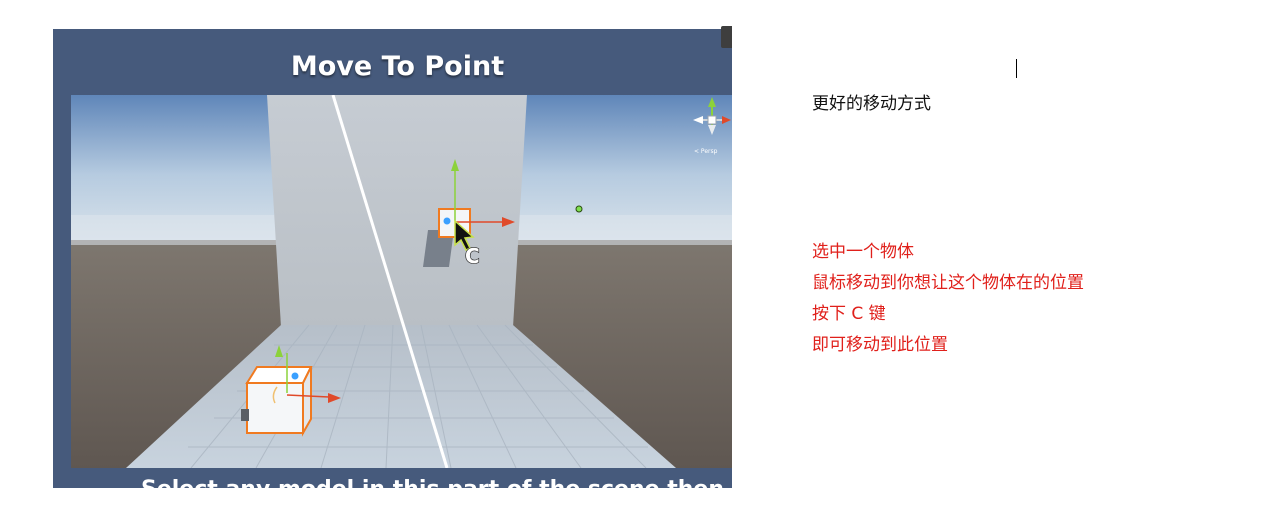 The width and height of the screenshot is (1279, 511). Describe the element at coordinates (863, 252) in the screenshot. I see `step-item: 选中一个物体` at that location.